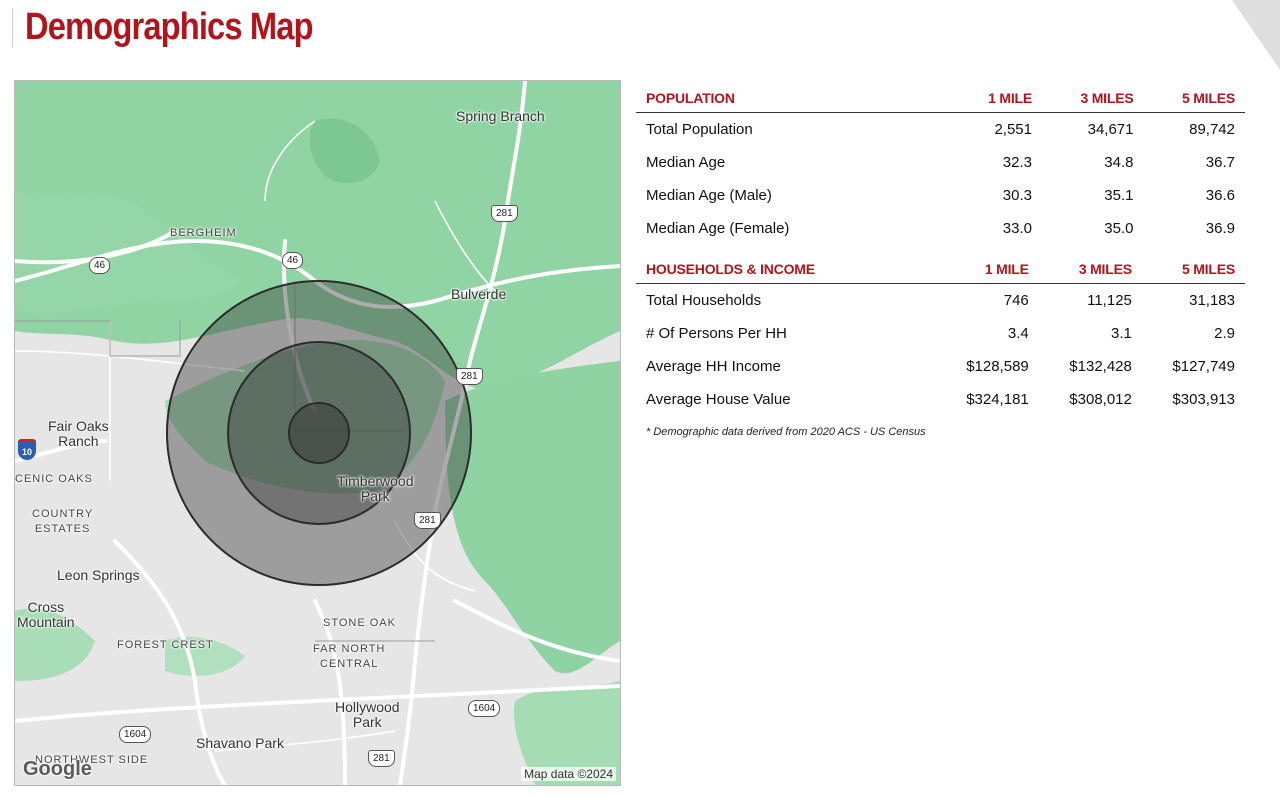 The height and width of the screenshot is (797, 1280). I want to click on row-label: Total Population, so click(699, 129).